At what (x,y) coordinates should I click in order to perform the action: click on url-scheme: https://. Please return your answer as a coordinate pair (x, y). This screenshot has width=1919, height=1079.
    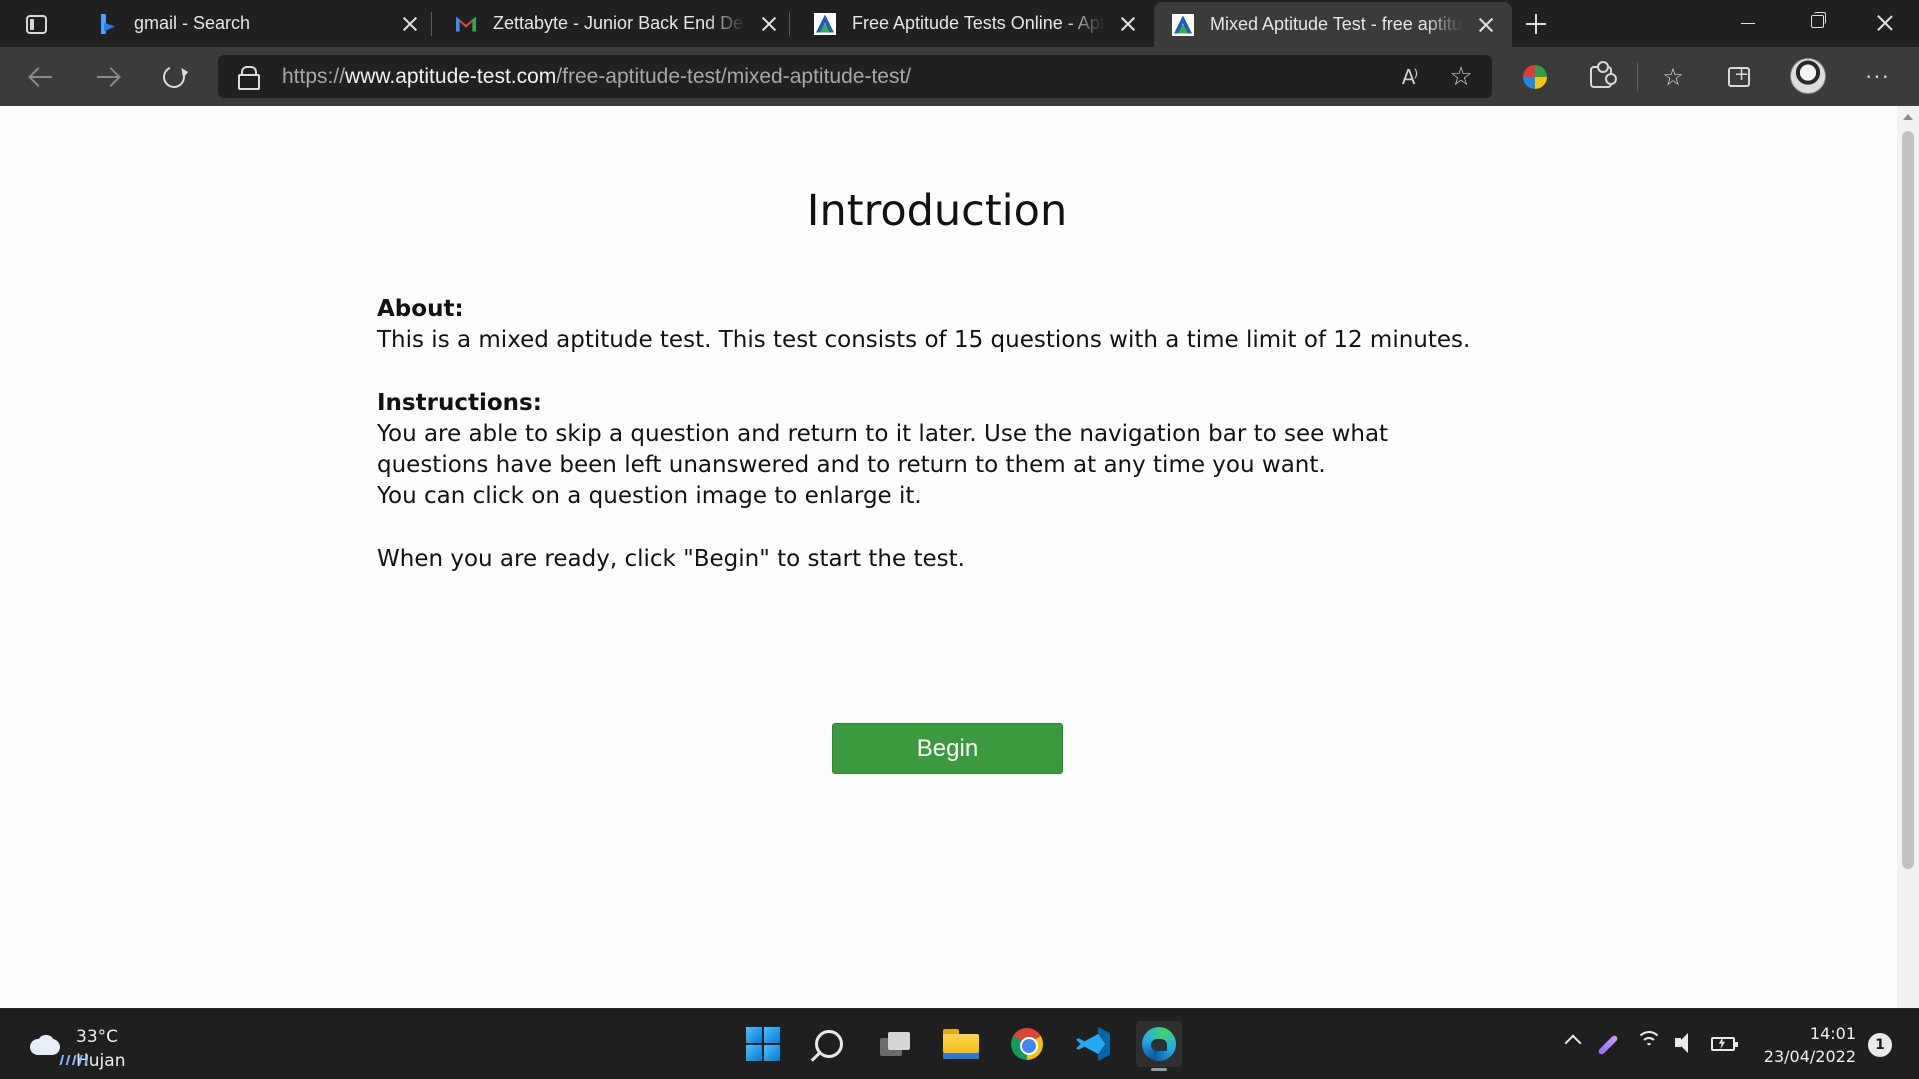
    Looking at the image, I should click on (314, 76).